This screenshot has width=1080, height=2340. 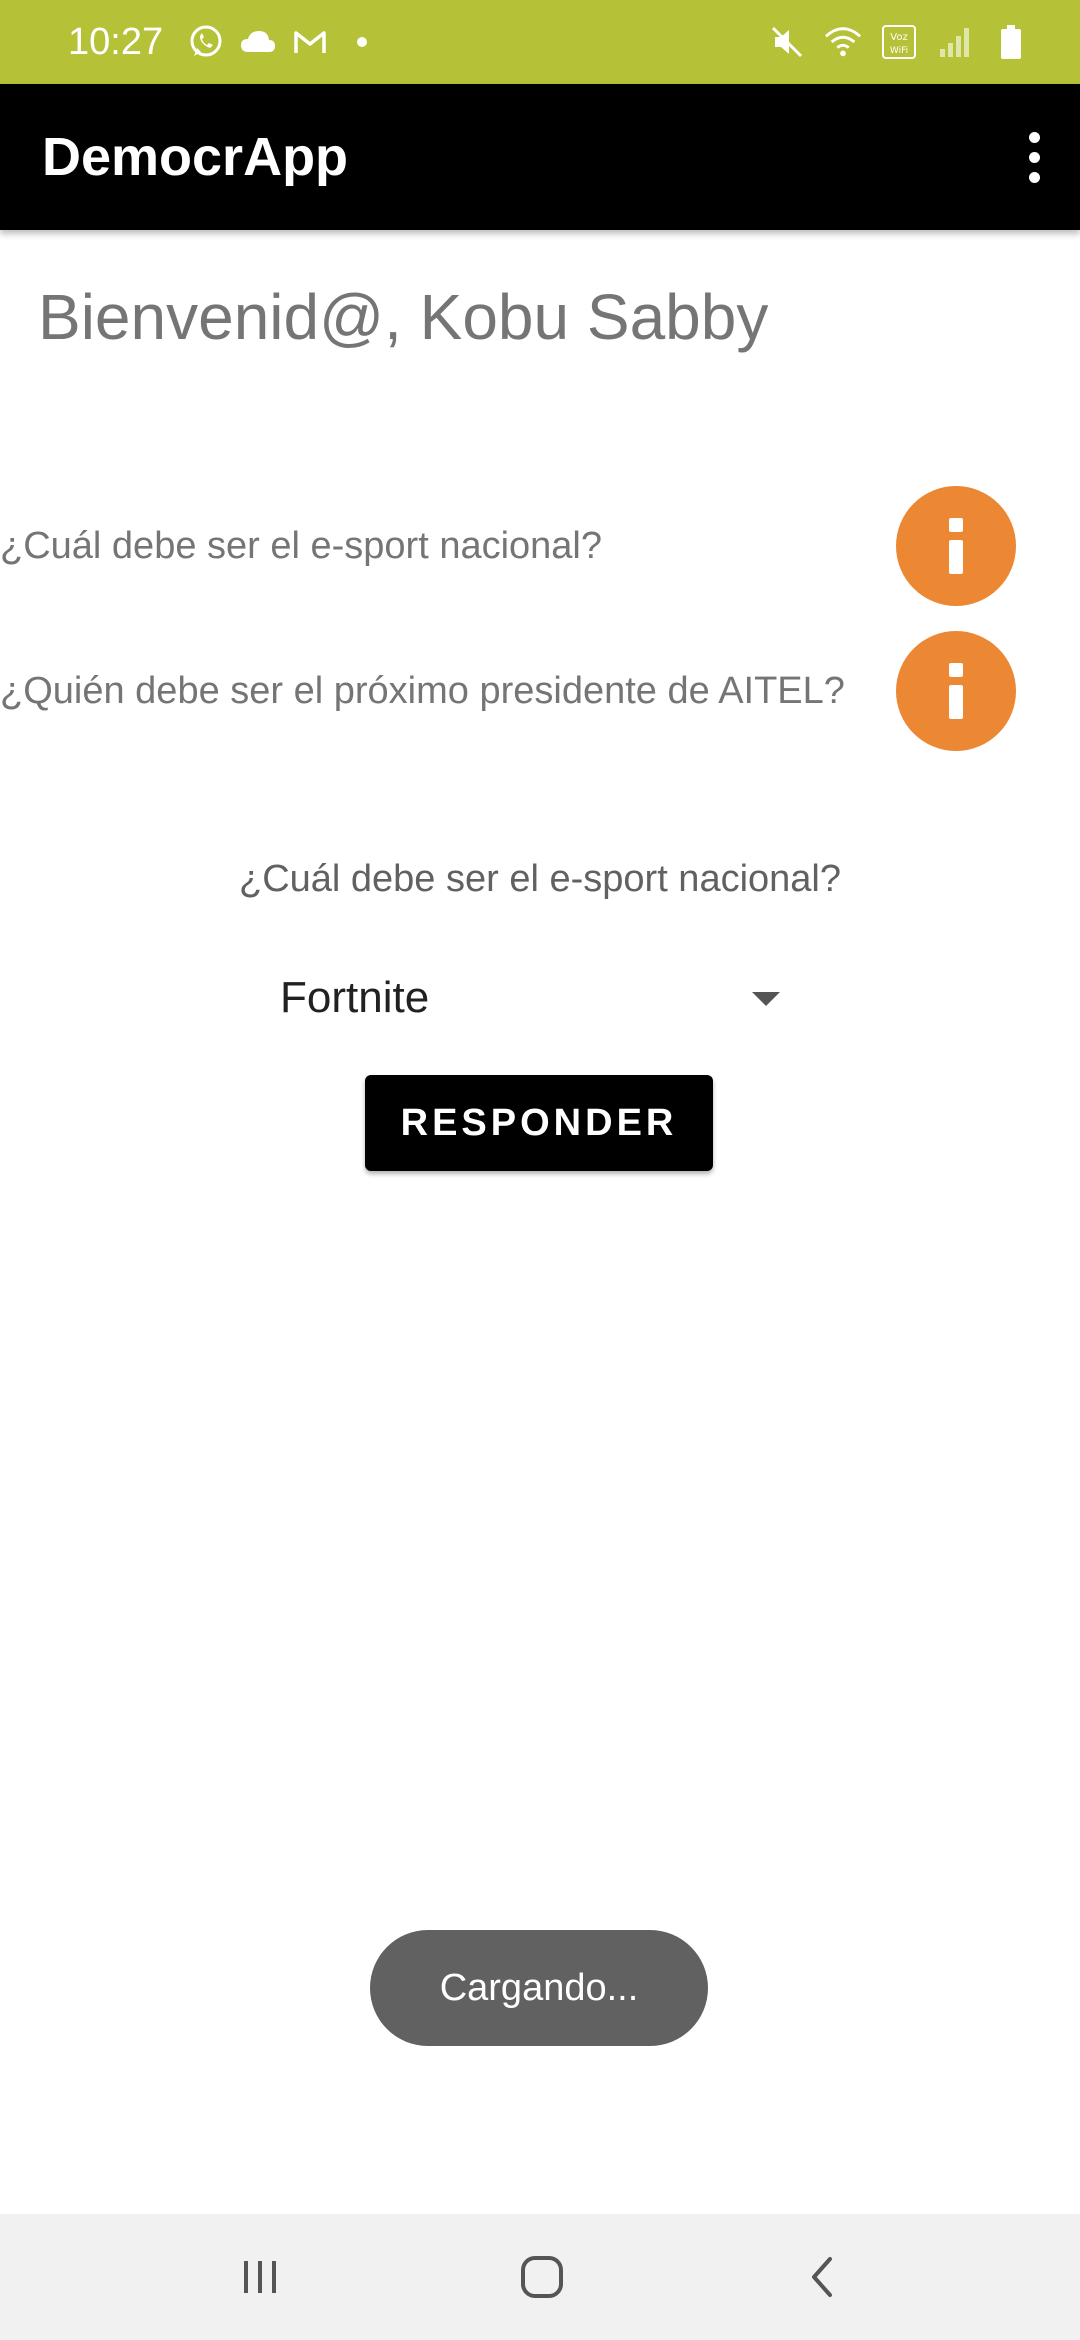 What do you see at coordinates (355, 997) in the screenshot?
I see `spinner-value: Fortnite` at bounding box center [355, 997].